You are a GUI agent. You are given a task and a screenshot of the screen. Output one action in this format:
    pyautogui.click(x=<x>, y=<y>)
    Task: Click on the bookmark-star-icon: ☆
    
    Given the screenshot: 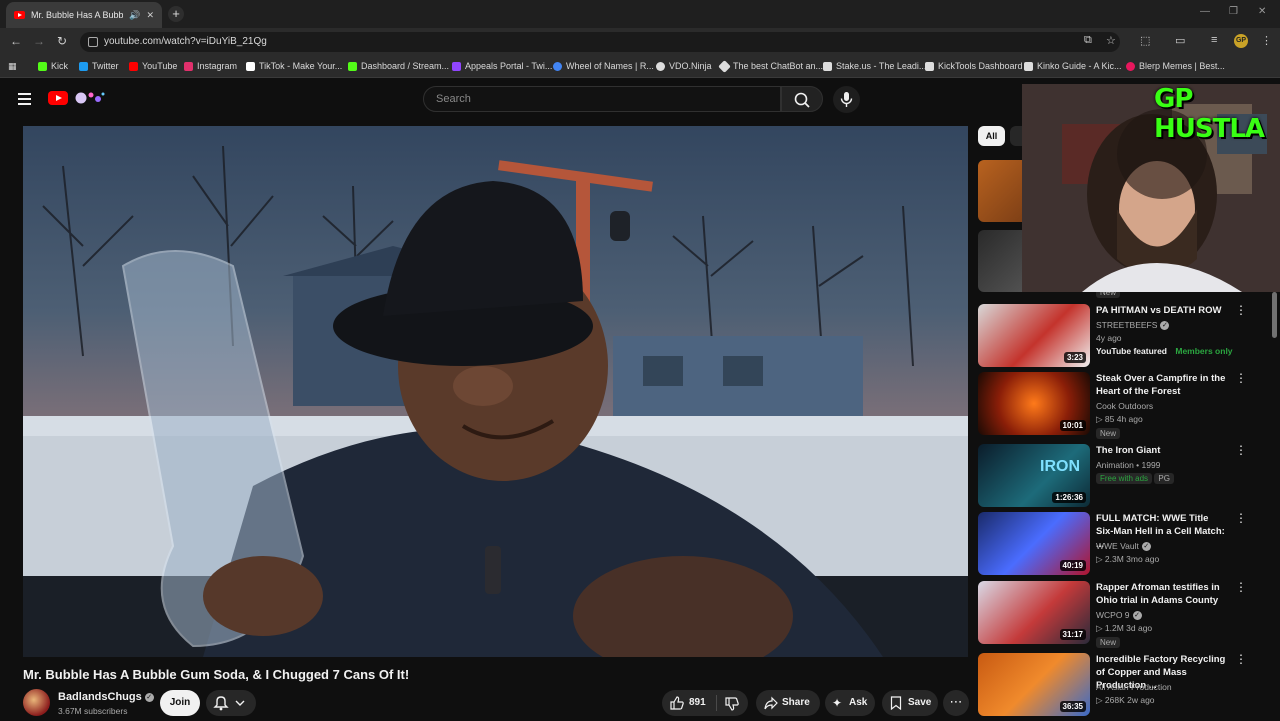 What is the action you would take?
    pyautogui.click(x=1111, y=40)
    